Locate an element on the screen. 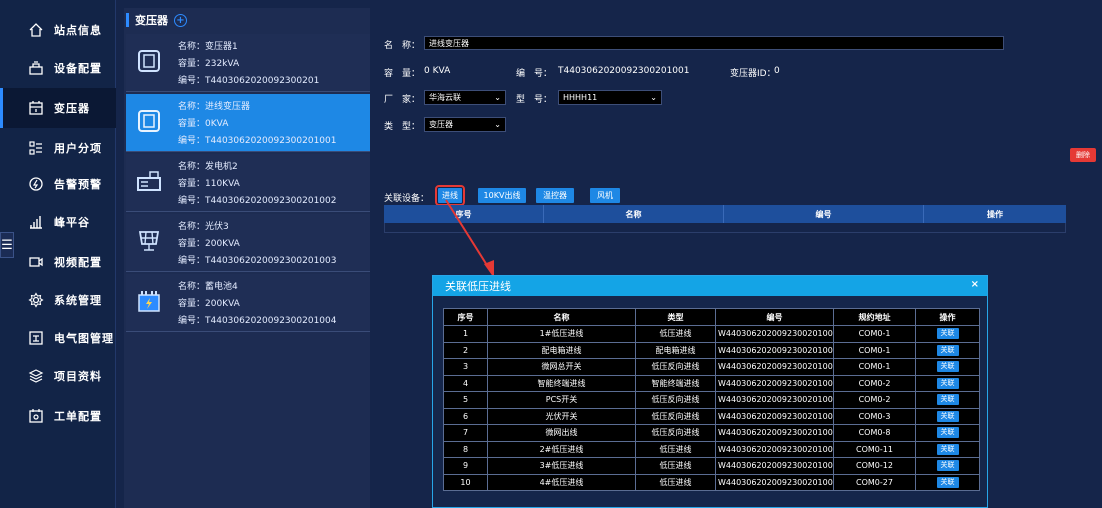 This screenshot has width=1102, height=508. nav-item-video-config: 视频配置 is located at coordinates (58, 262).